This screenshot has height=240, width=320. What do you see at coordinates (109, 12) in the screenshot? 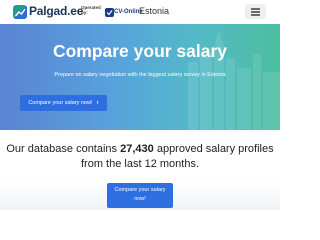
I see `cv-online-logo-icon` at bounding box center [109, 12].